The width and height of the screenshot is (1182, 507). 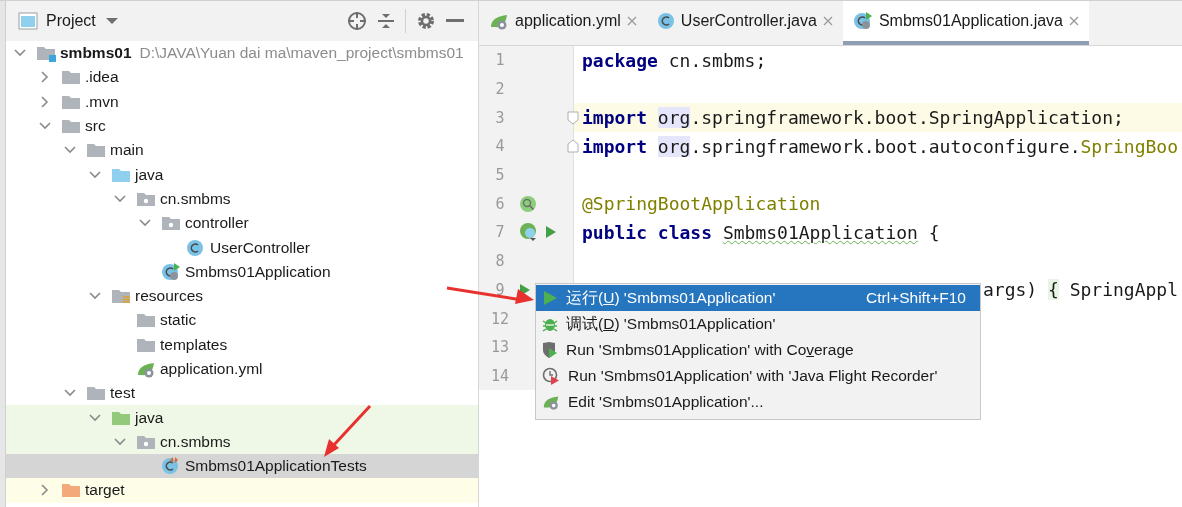 What do you see at coordinates (242, 369) in the screenshot?
I see `tree-item: application.yml` at bounding box center [242, 369].